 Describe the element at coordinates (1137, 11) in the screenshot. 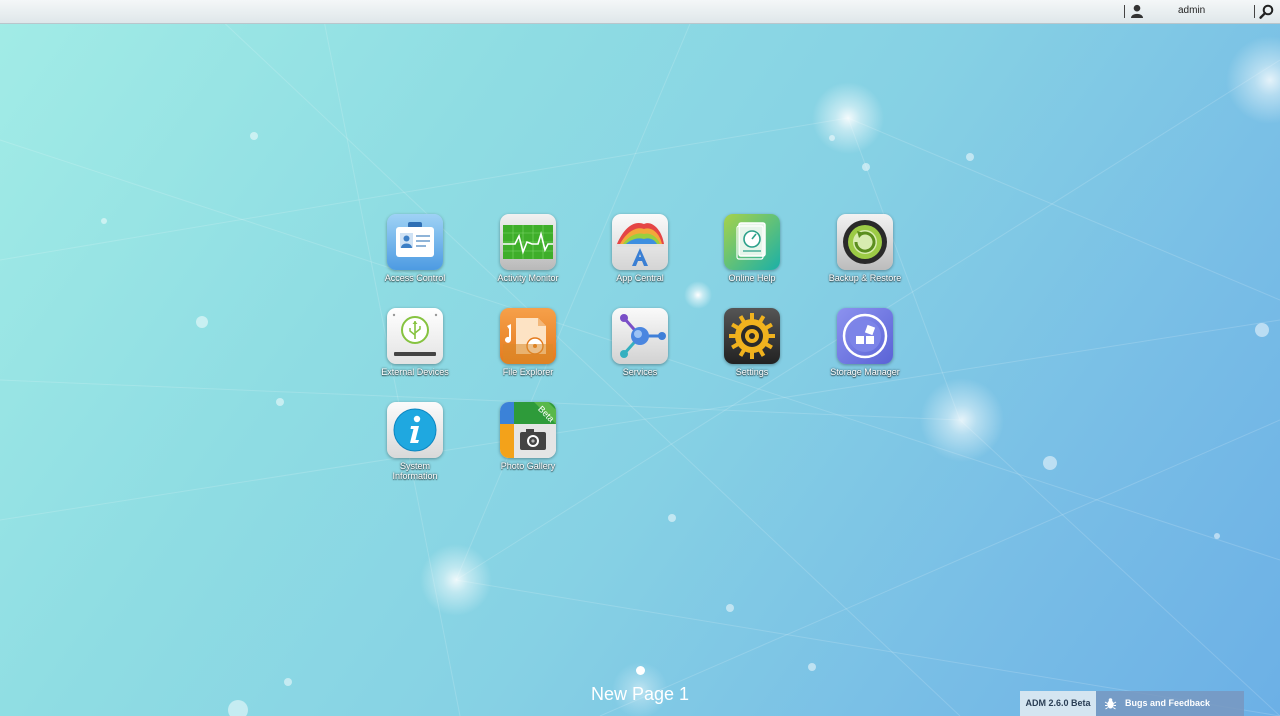

I see `user-icon` at that location.